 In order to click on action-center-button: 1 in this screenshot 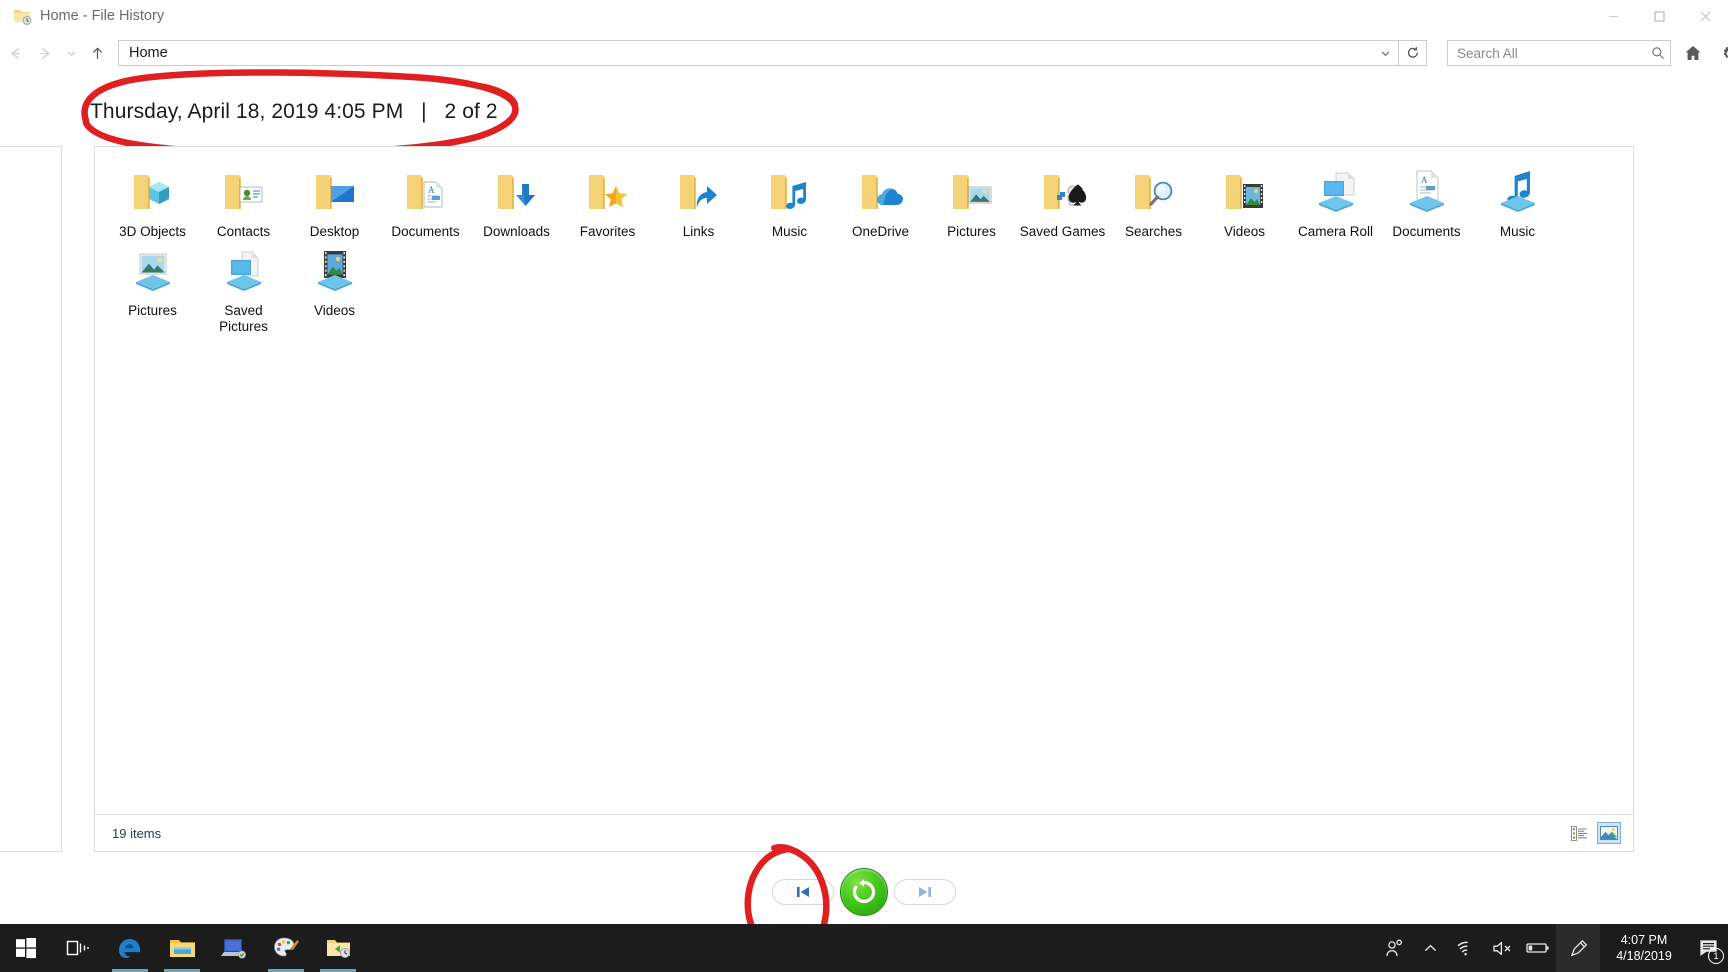, I will do `click(1708, 948)`.